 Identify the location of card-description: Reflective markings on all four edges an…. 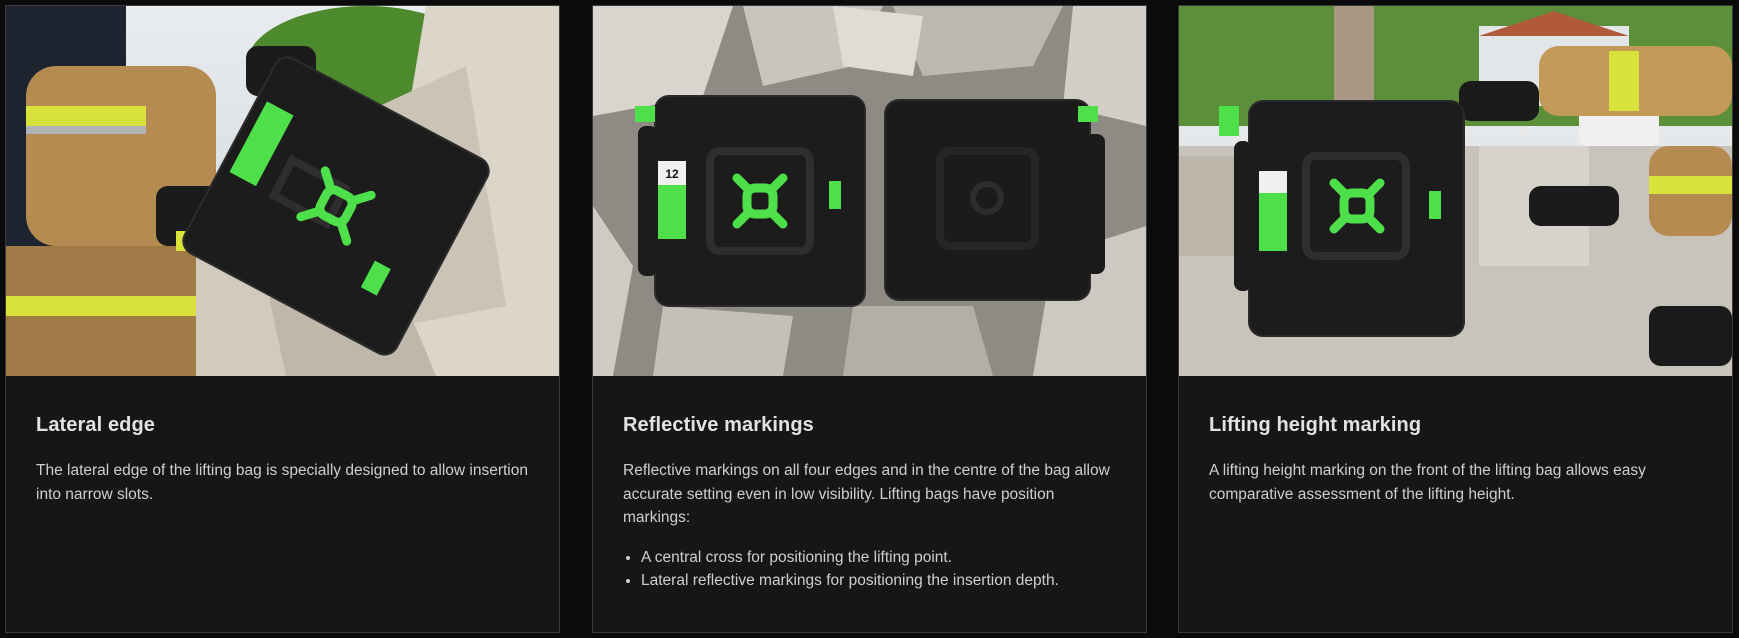
(866, 494).